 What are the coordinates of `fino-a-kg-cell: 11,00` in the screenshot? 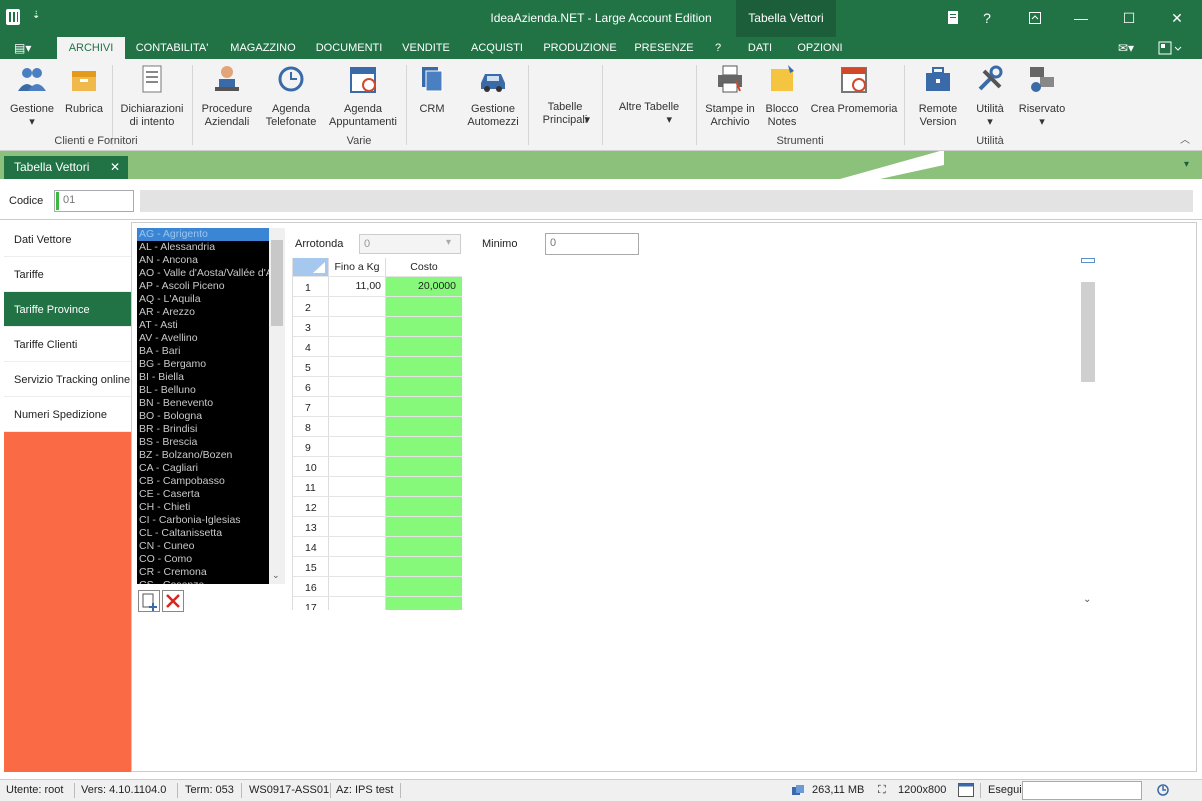 It's located at (356, 286).